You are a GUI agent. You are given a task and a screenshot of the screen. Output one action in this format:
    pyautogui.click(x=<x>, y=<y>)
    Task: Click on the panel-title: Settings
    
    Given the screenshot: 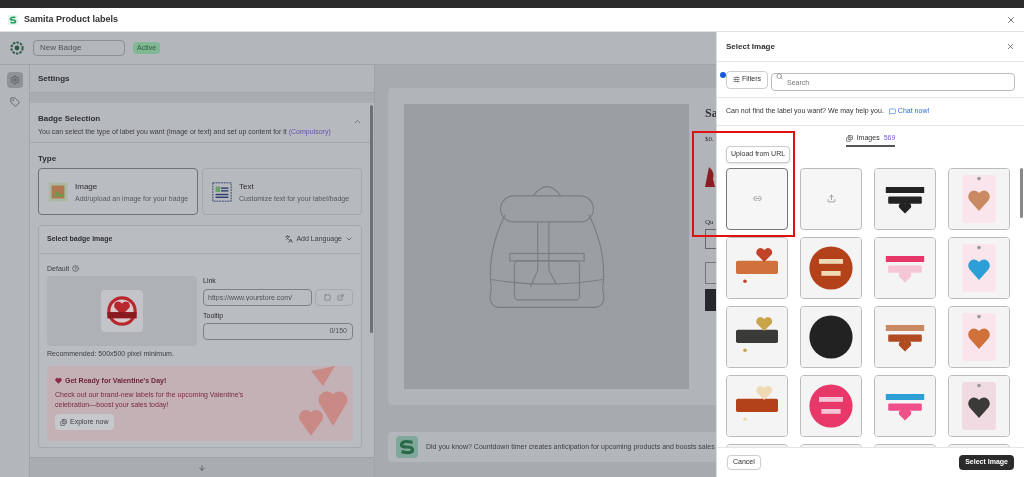 What is the action you would take?
    pyautogui.click(x=54, y=78)
    